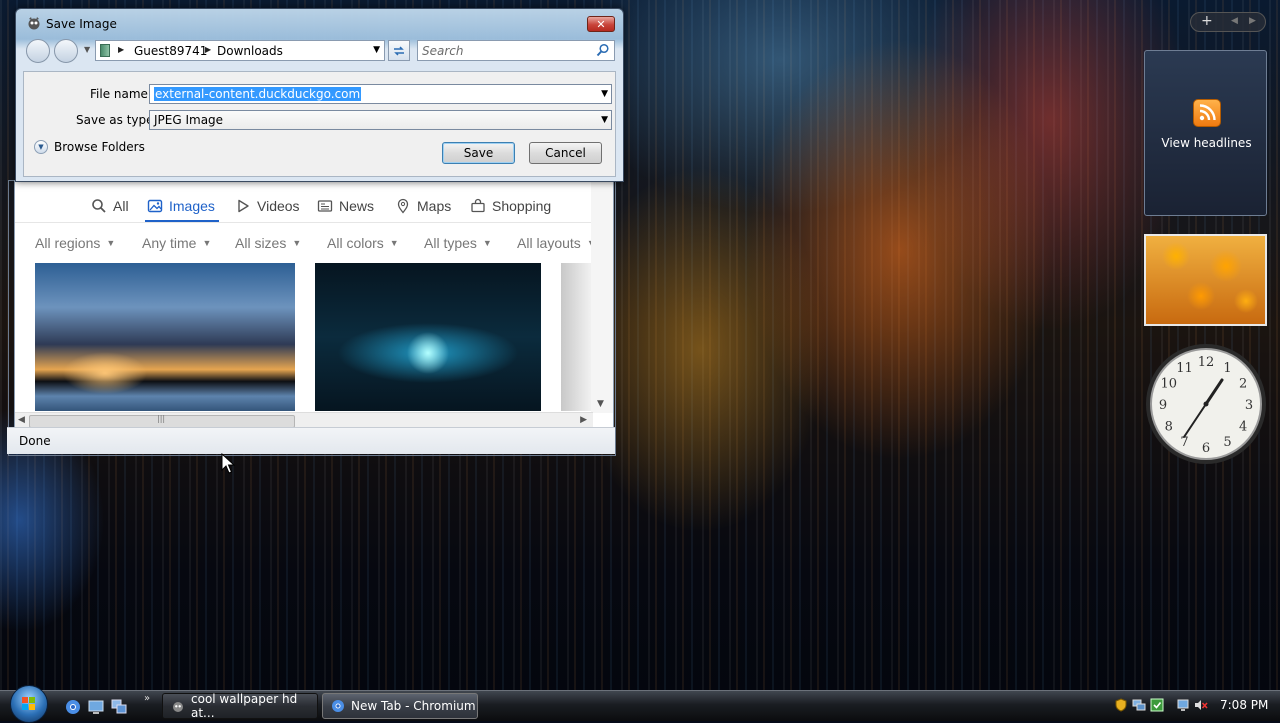 This screenshot has height=723, width=1280. What do you see at coordinates (577, 337) in the screenshot?
I see `image-result-partial` at bounding box center [577, 337].